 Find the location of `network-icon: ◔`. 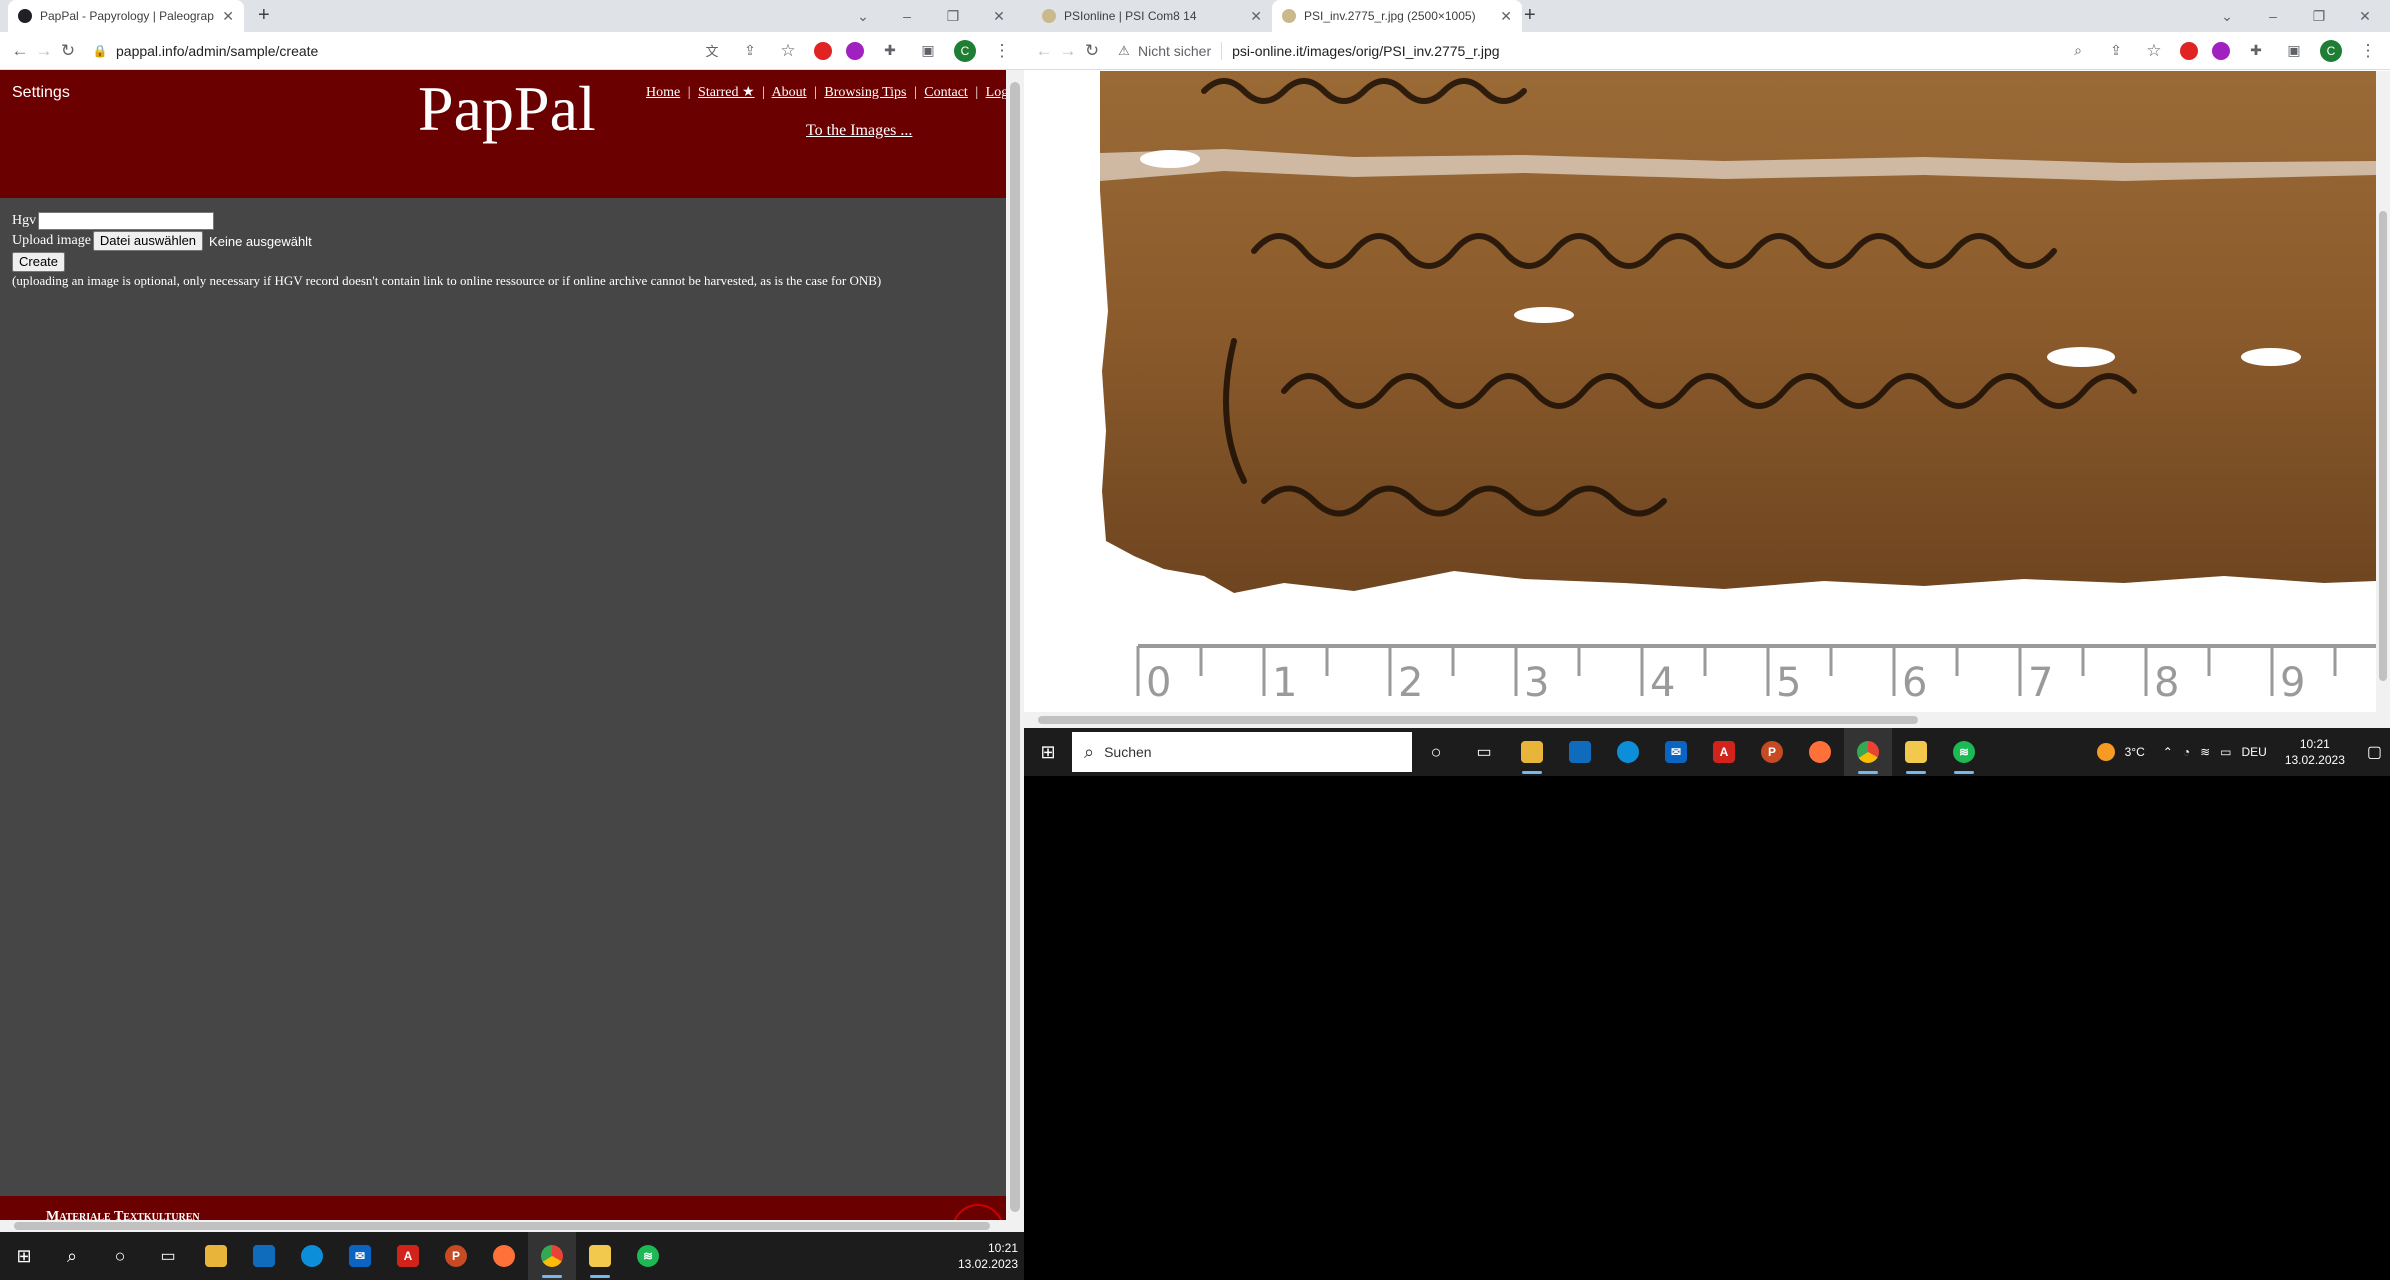

network-icon: ◔ is located at coordinates (2186, 752).